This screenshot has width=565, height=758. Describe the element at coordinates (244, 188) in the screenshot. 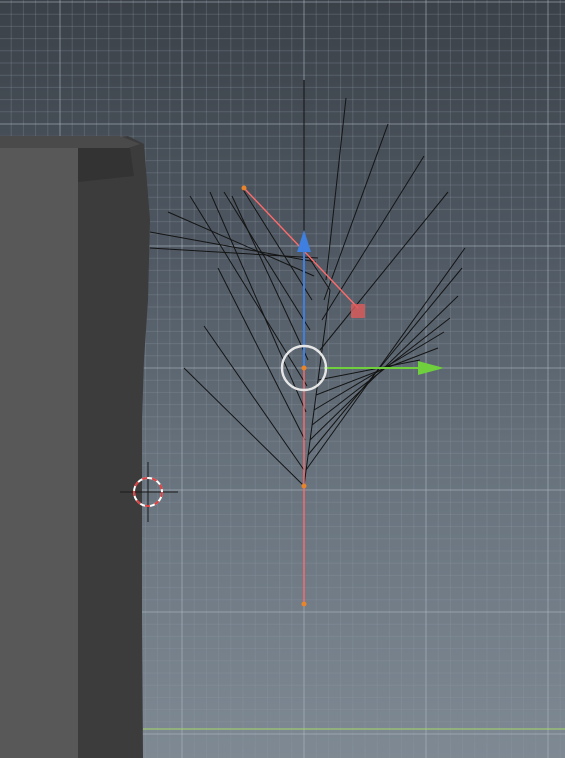

I see `bone-joint-tip` at that location.